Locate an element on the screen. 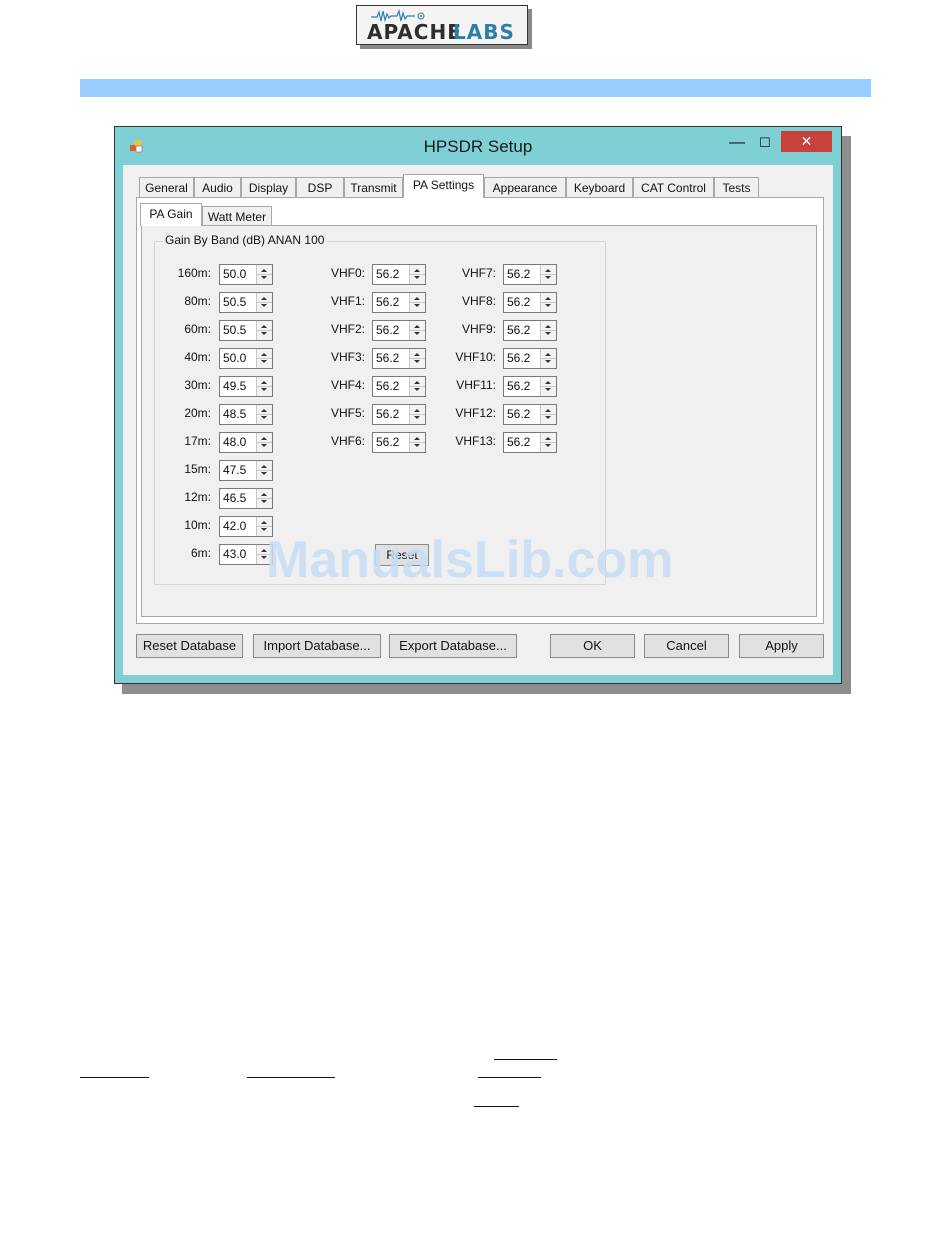 The width and height of the screenshot is (950, 1237). gain-stepper-17m: 48.0 is located at coordinates (246, 442).